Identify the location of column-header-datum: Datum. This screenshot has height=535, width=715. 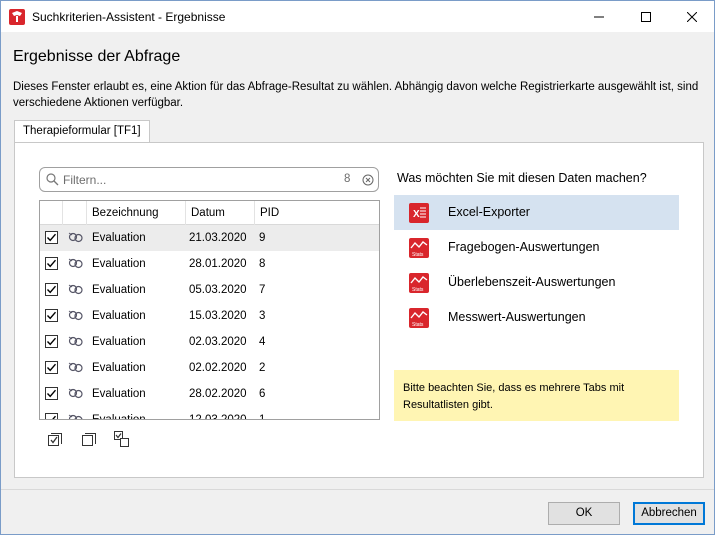
(220, 213).